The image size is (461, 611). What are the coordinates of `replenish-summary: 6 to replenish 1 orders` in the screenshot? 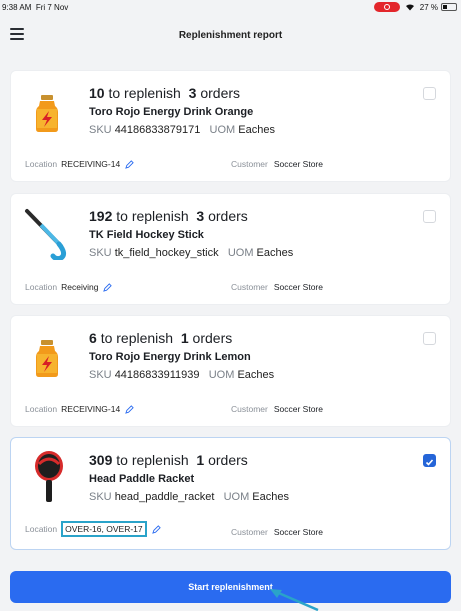 It's located at (161, 338).